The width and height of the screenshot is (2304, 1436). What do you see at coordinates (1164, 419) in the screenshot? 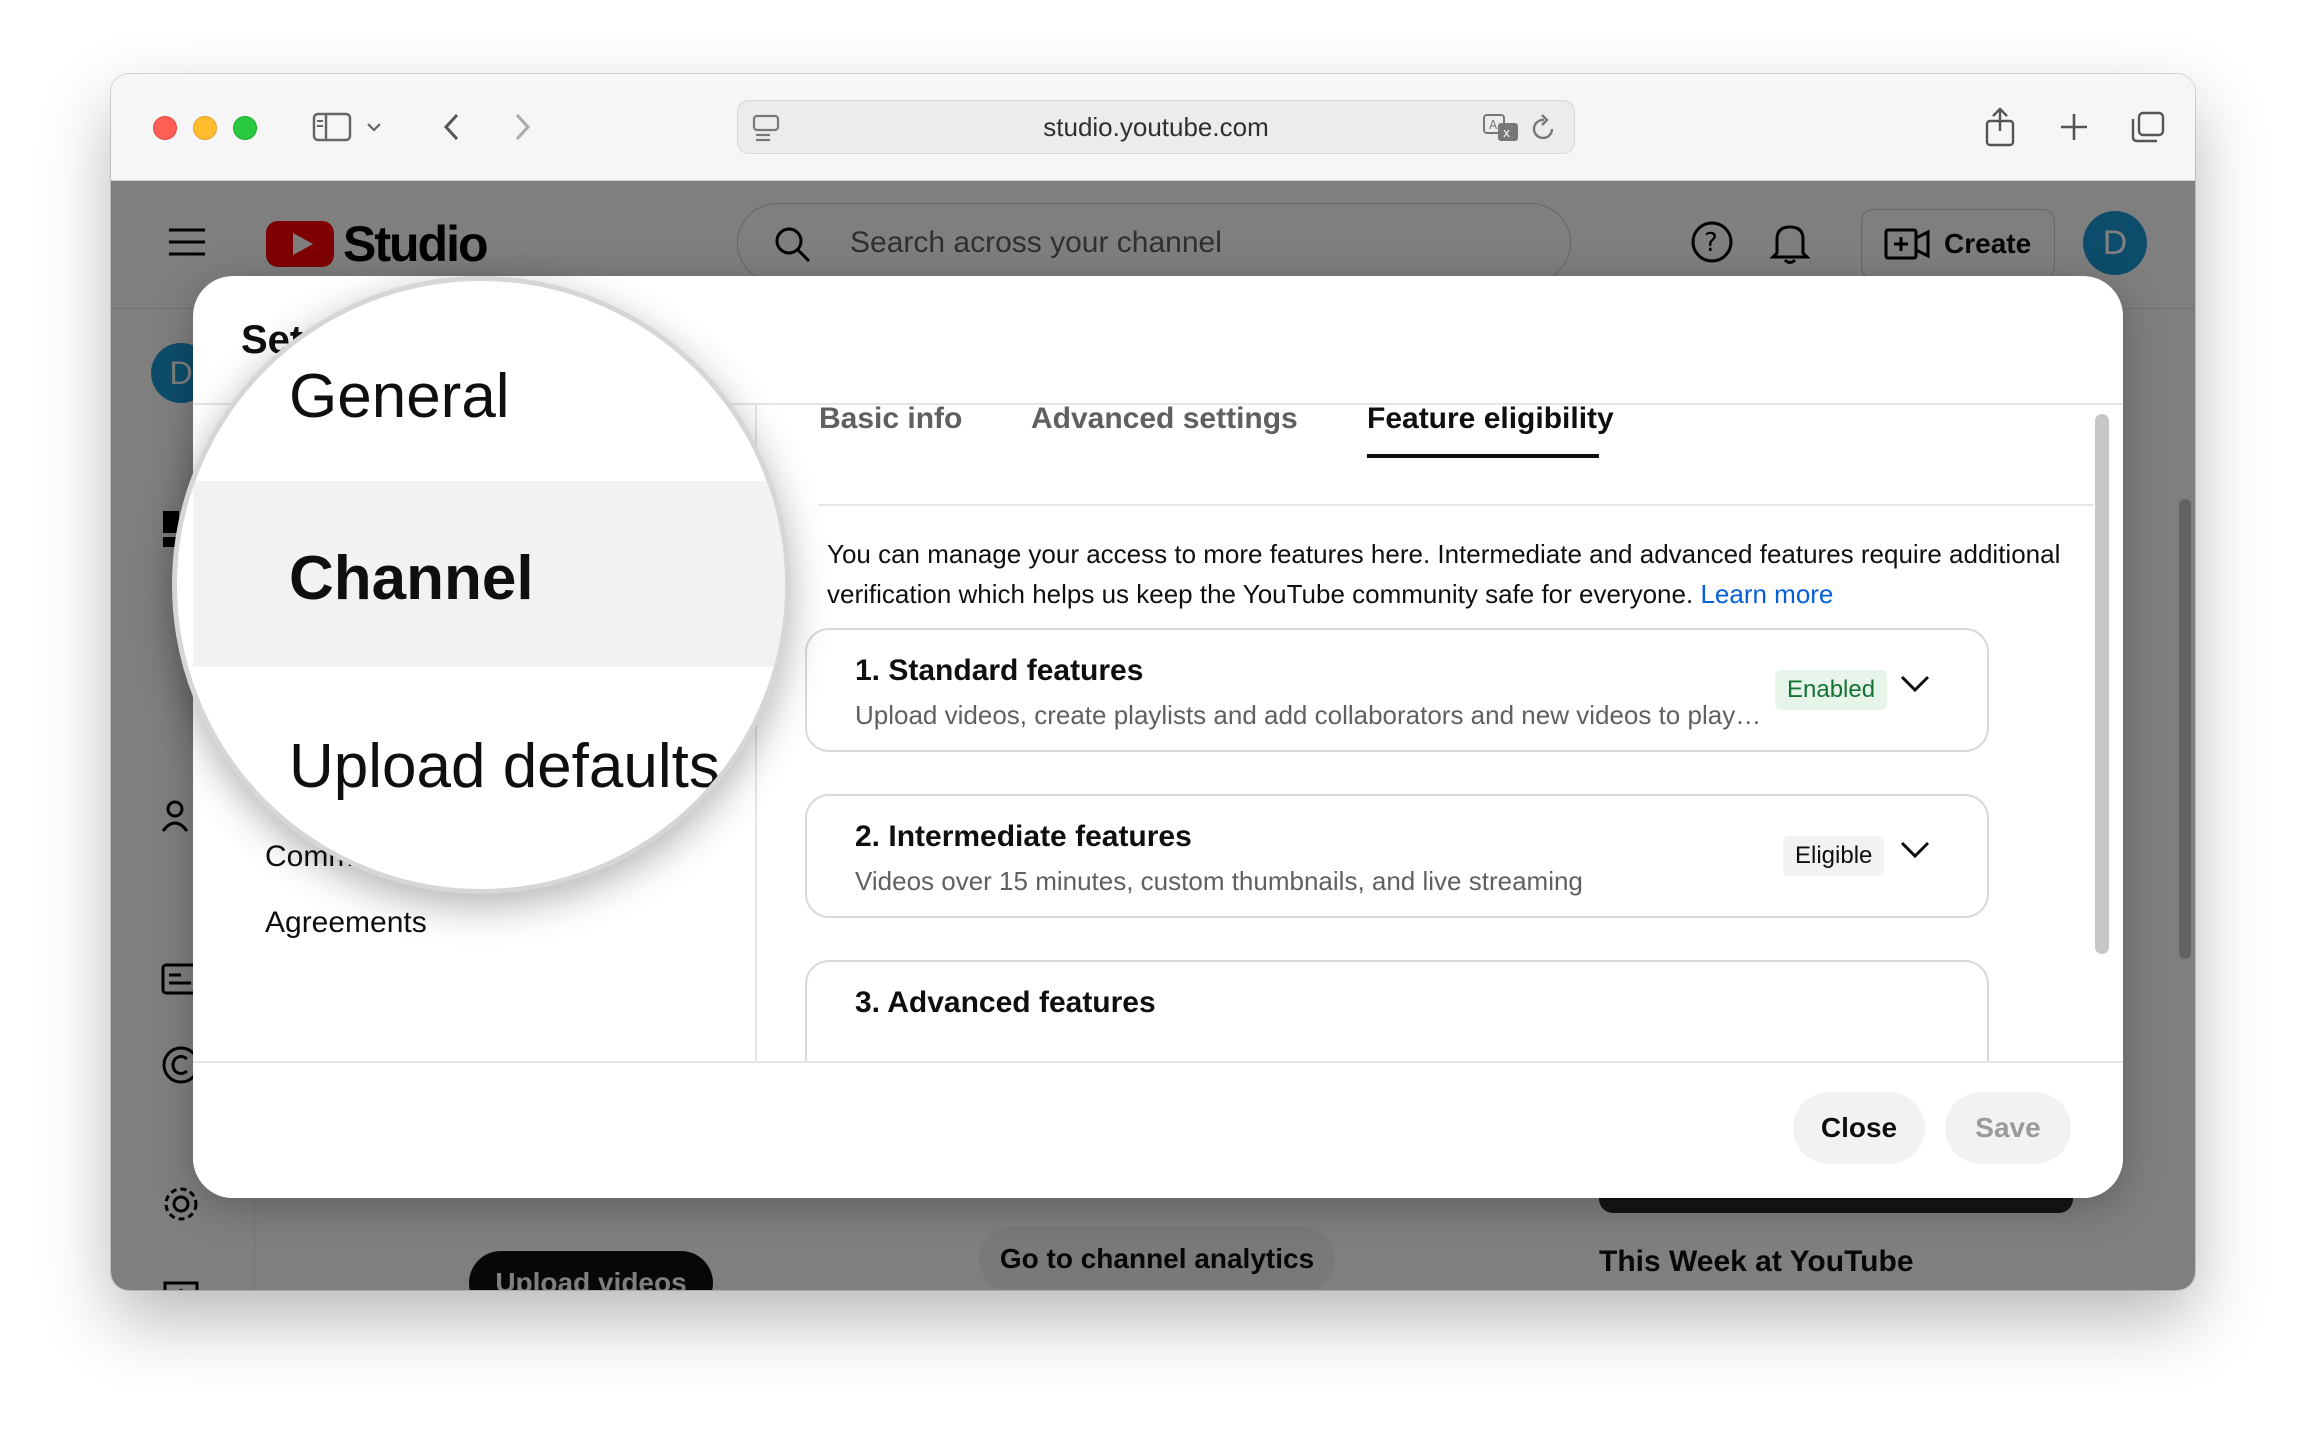
I see `tab-advanced-settings: Advanced settings` at bounding box center [1164, 419].